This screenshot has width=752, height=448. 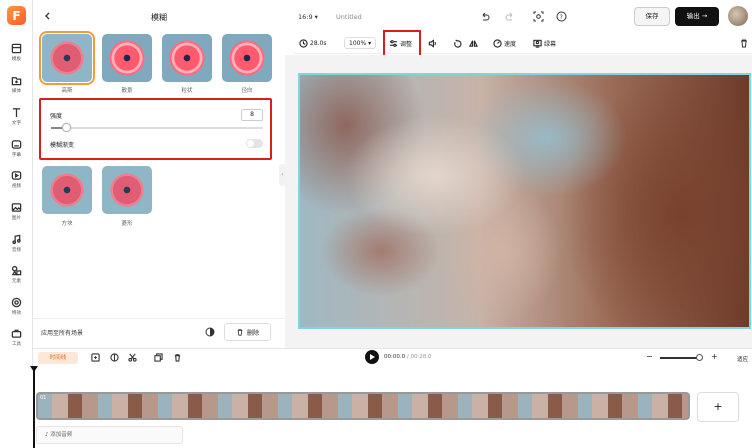 I want to click on sidebar-item-label: 工具, so click(x=16, y=344).